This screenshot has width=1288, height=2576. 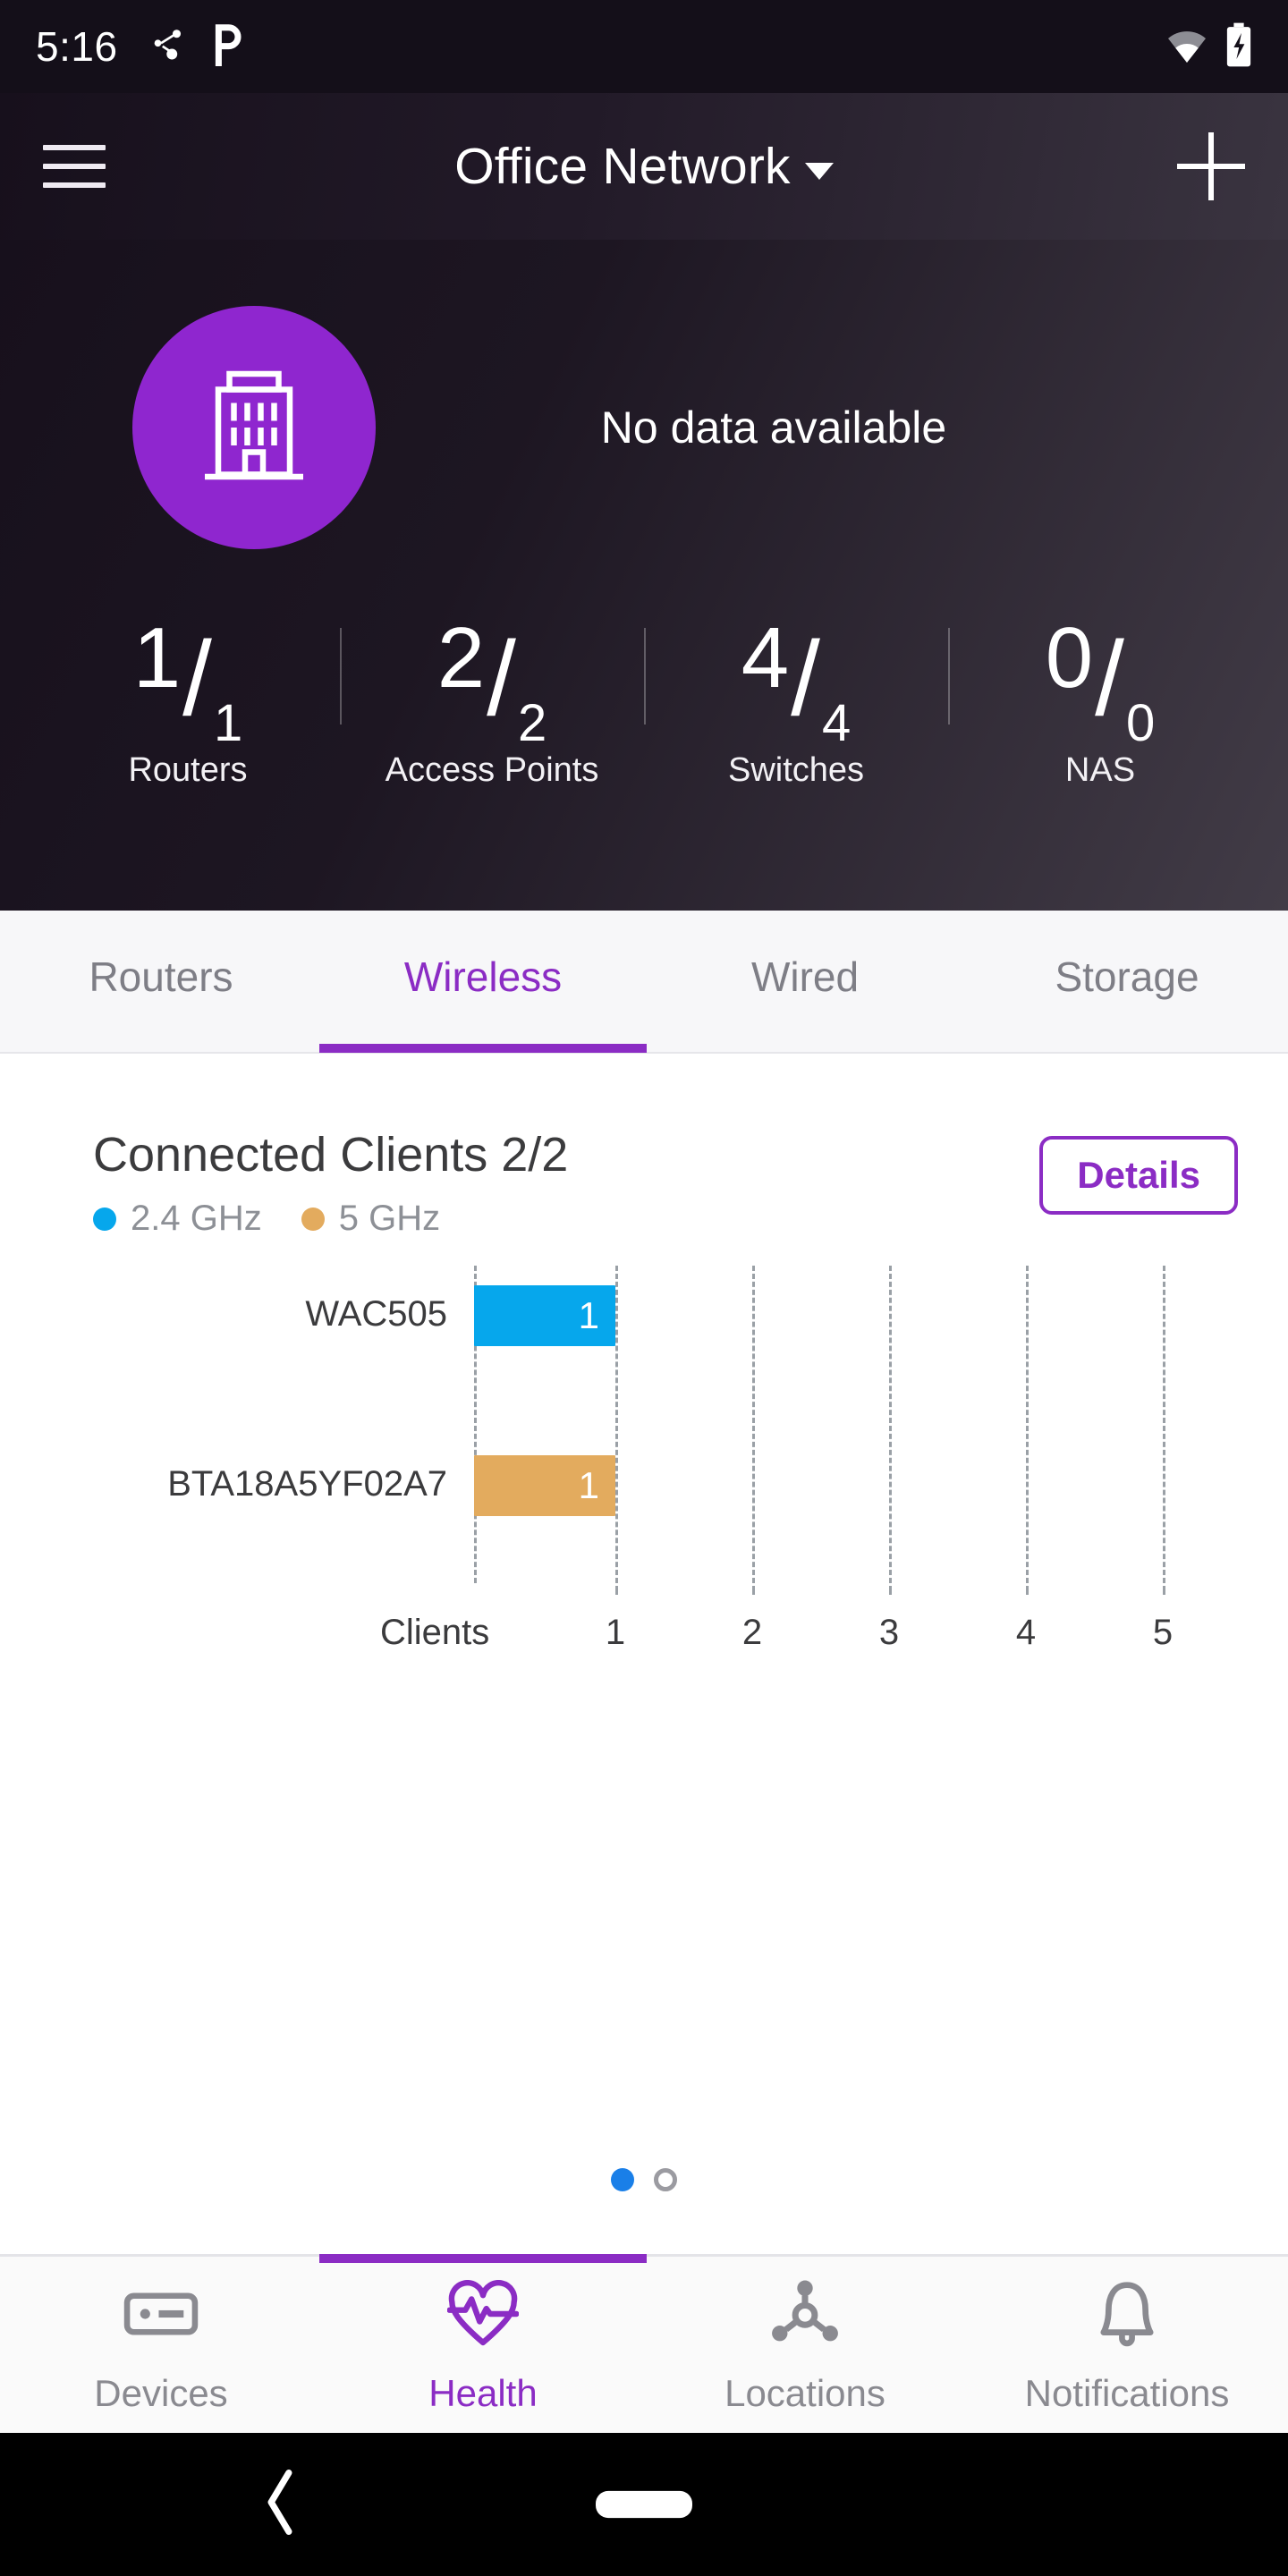 What do you see at coordinates (227, 47) in the screenshot?
I see `app-p-icon` at bounding box center [227, 47].